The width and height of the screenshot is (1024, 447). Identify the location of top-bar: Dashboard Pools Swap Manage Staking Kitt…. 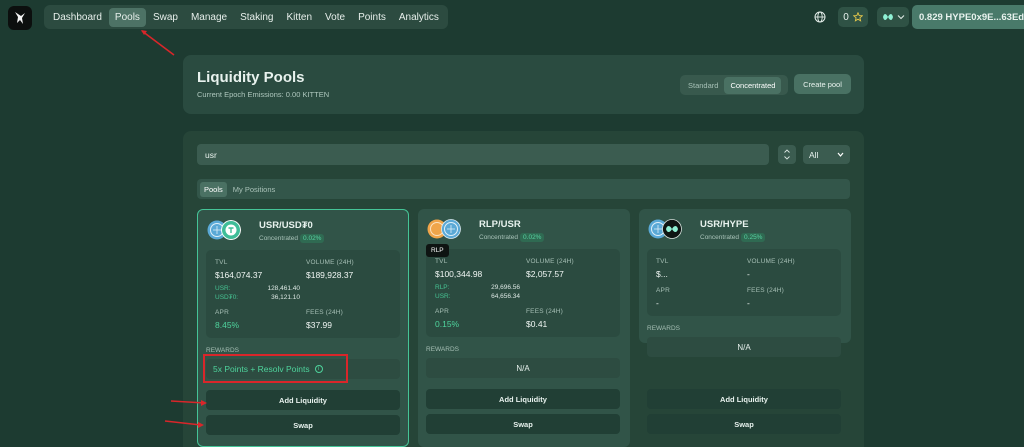
(512, 18).